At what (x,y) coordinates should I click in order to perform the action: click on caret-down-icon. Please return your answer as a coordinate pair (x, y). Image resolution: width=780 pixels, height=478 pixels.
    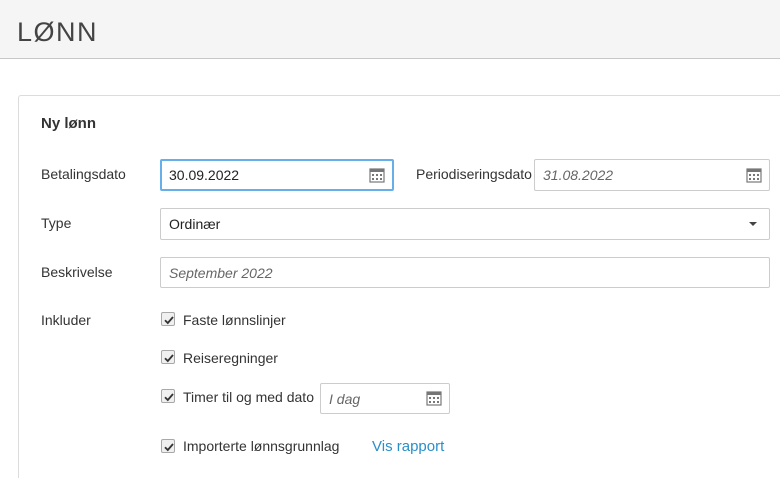
    Looking at the image, I should click on (753, 224).